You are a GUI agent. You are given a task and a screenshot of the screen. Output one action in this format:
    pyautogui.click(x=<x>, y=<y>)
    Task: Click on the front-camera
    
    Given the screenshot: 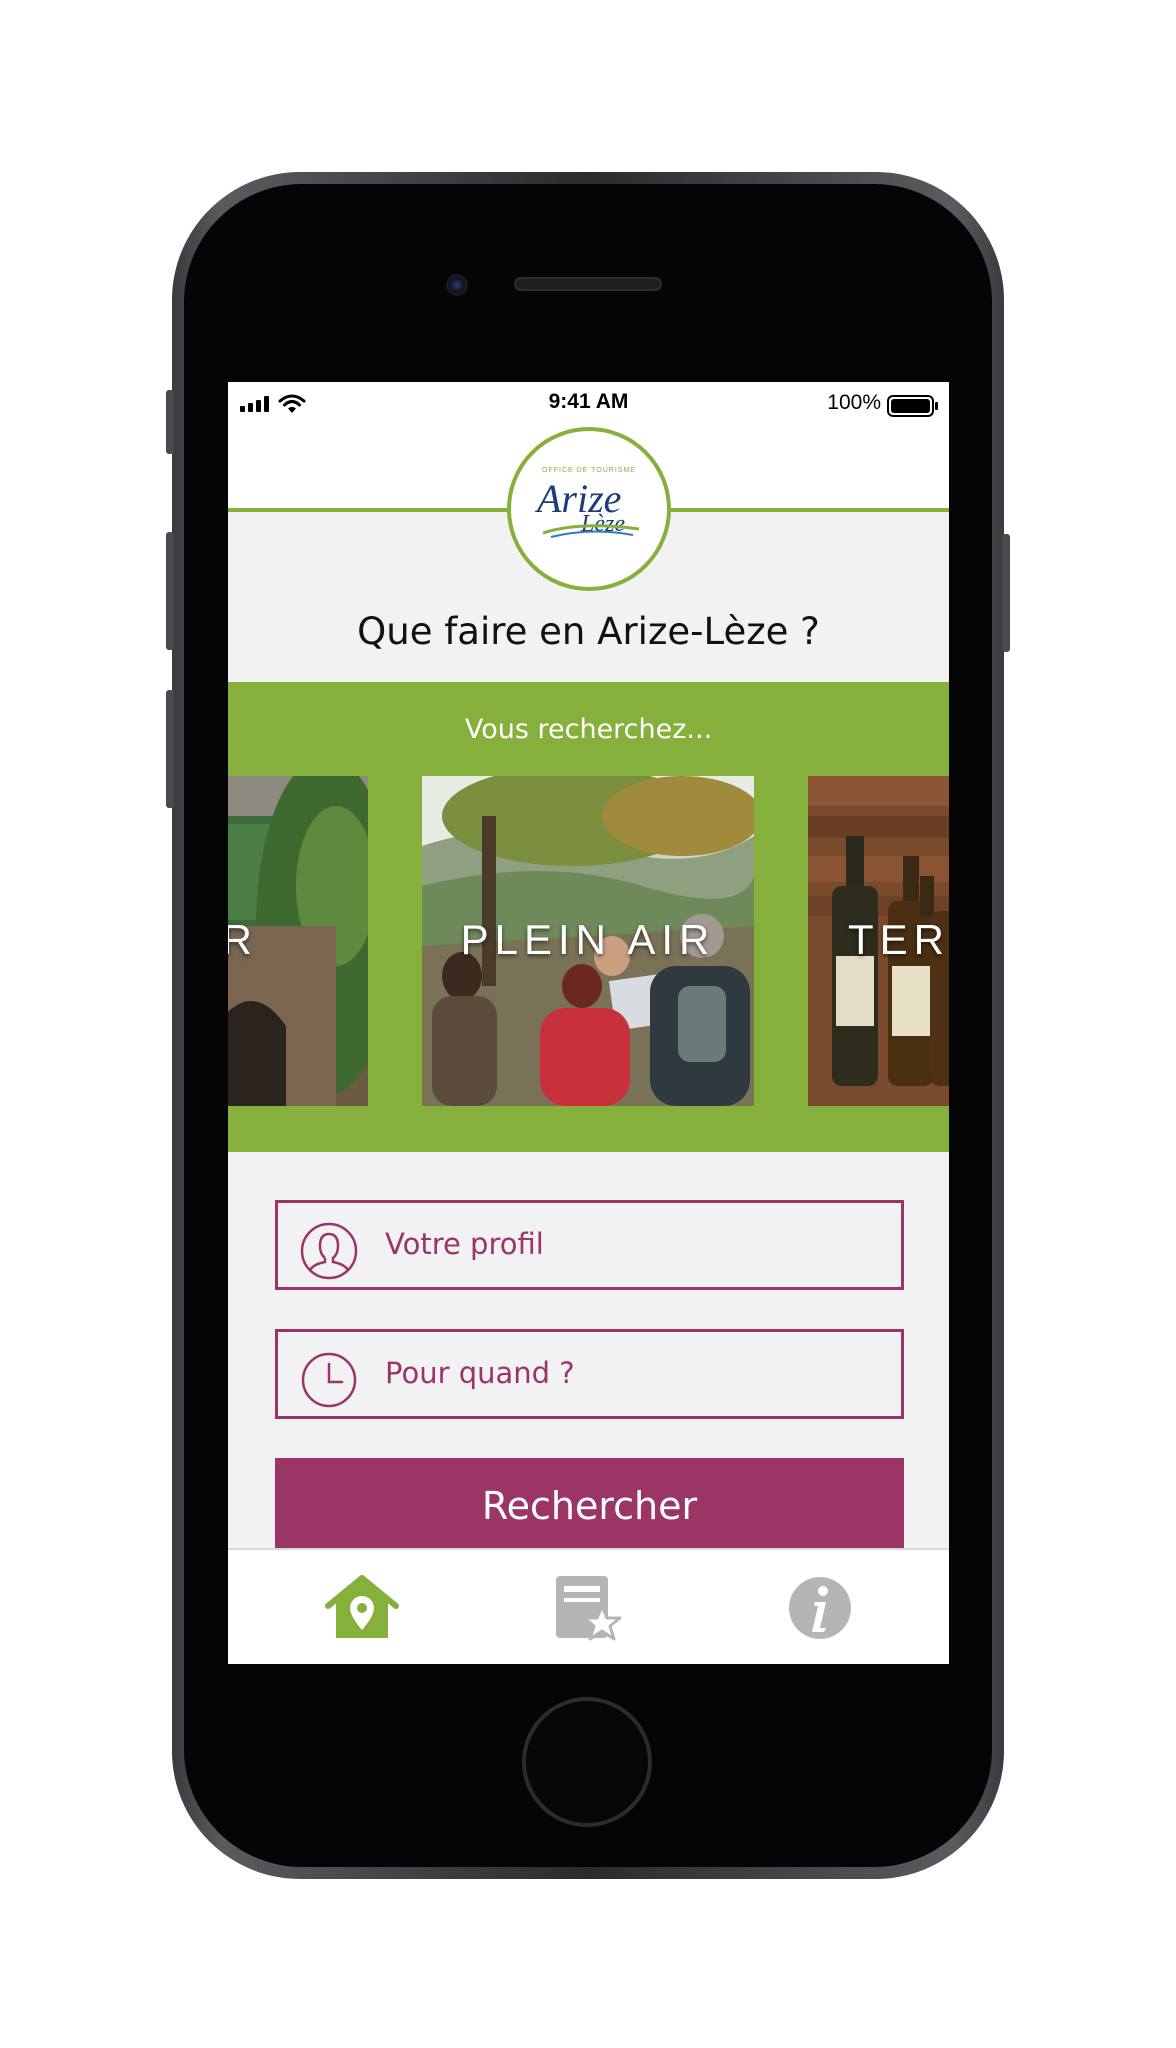 What is the action you would take?
    pyautogui.click(x=457, y=285)
    